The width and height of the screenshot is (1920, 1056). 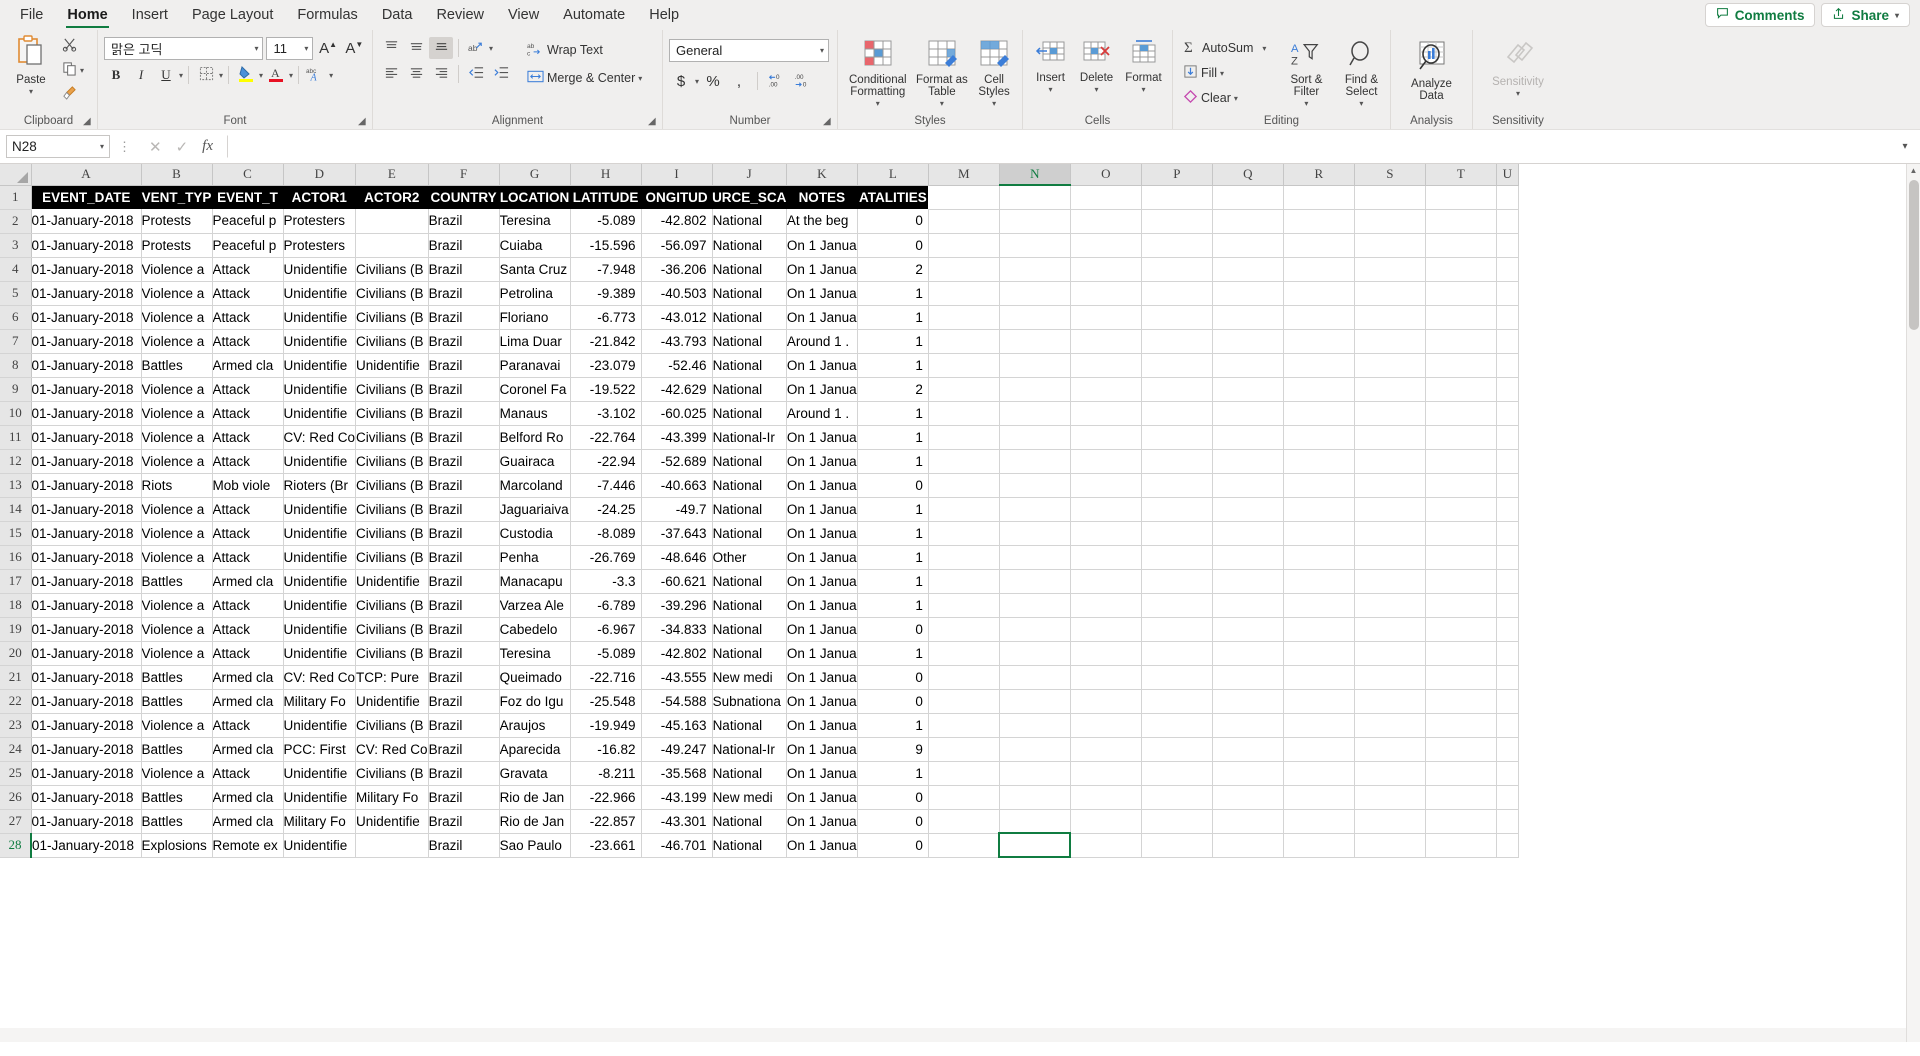 What do you see at coordinates (1461, 533) in the screenshot?
I see `cell-t15` at bounding box center [1461, 533].